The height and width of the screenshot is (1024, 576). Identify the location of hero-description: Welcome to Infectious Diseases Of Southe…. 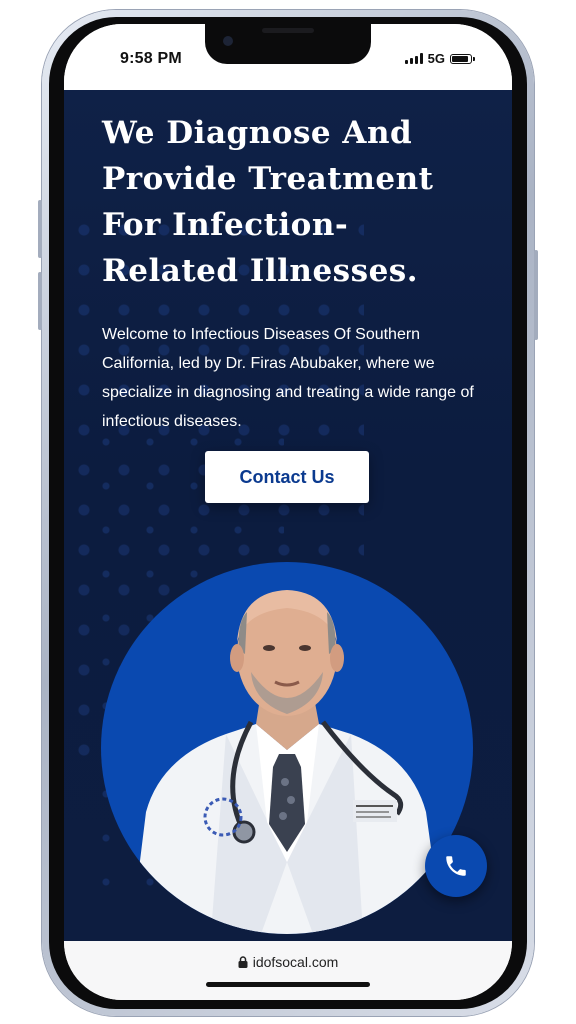
(288, 378).